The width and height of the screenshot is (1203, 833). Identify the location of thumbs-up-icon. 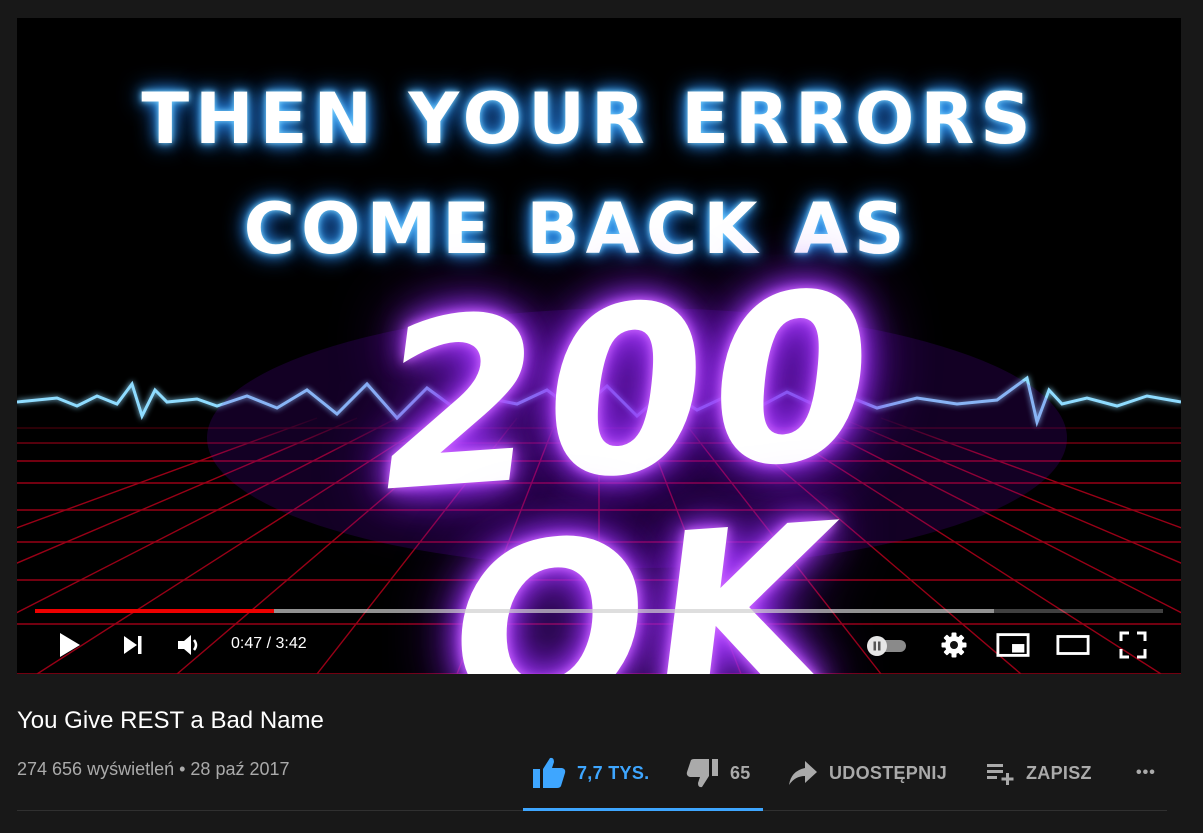
(549, 772).